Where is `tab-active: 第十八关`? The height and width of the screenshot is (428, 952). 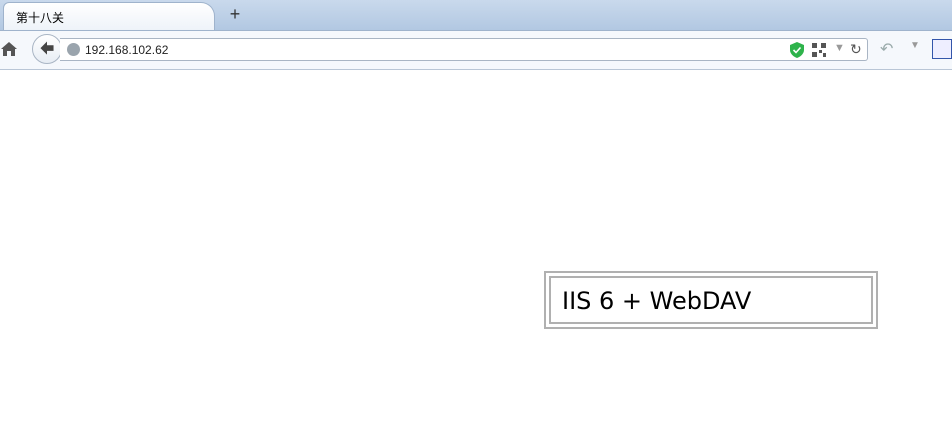 tab-active: 第十八关 is located at coordinates (109, 16).